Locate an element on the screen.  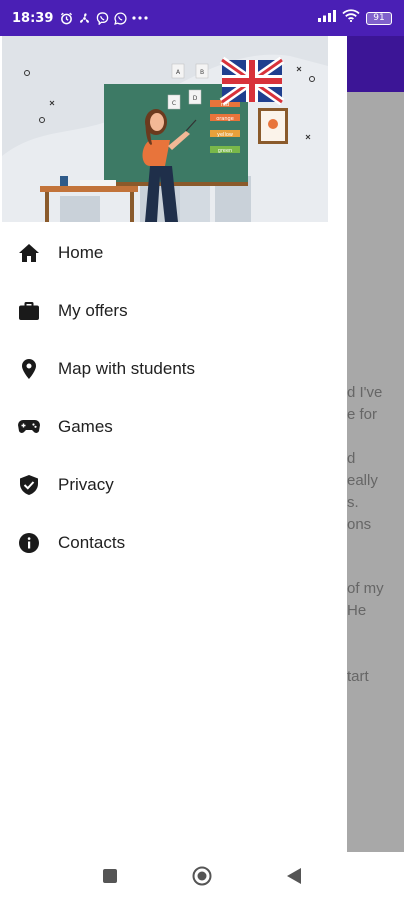
menu-item-my-offers: My offers is located at coordinates (173, 311).